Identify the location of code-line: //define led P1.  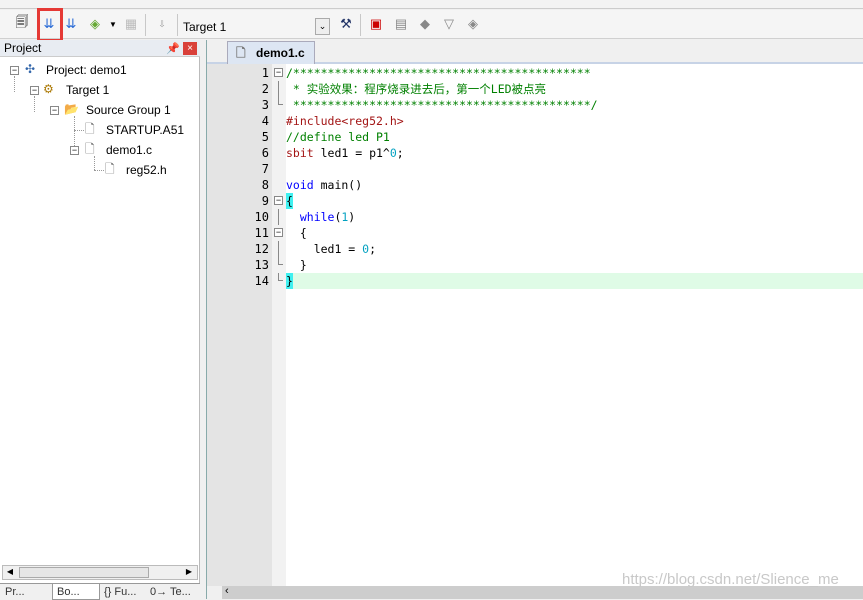
(338, 137).